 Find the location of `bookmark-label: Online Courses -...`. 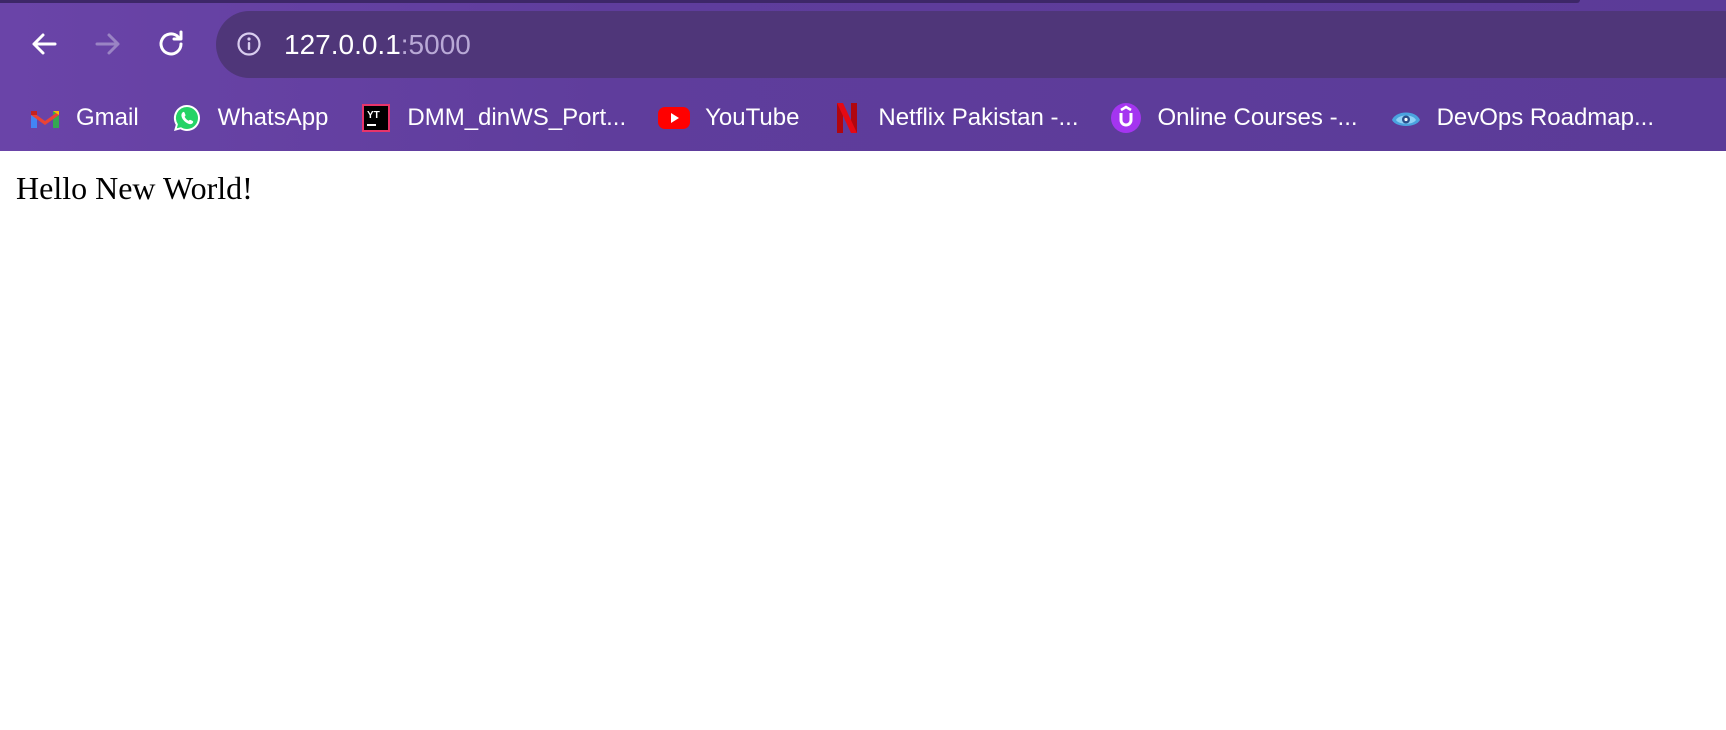

bookmark-label: Online Courses -... is located at coordinates (1257, 117).